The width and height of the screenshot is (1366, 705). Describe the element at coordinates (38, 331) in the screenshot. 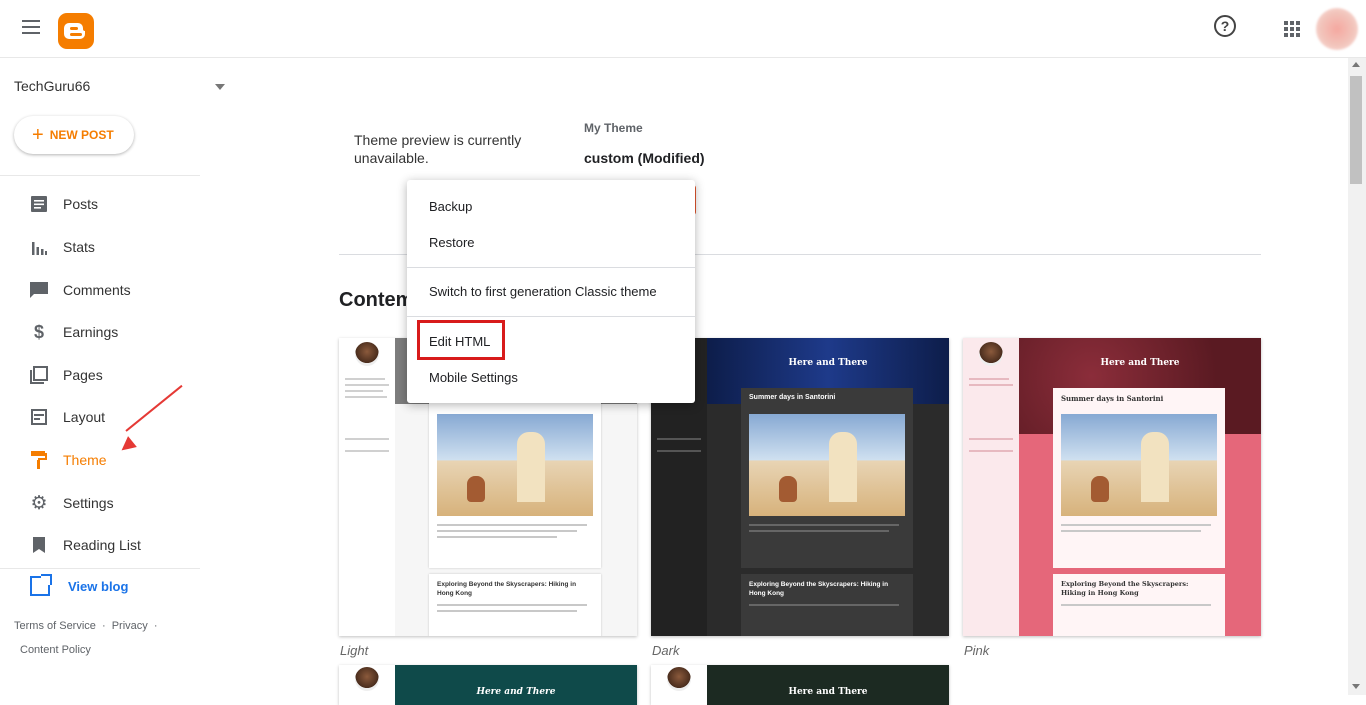

I see `dollar-icon: $` at that location.